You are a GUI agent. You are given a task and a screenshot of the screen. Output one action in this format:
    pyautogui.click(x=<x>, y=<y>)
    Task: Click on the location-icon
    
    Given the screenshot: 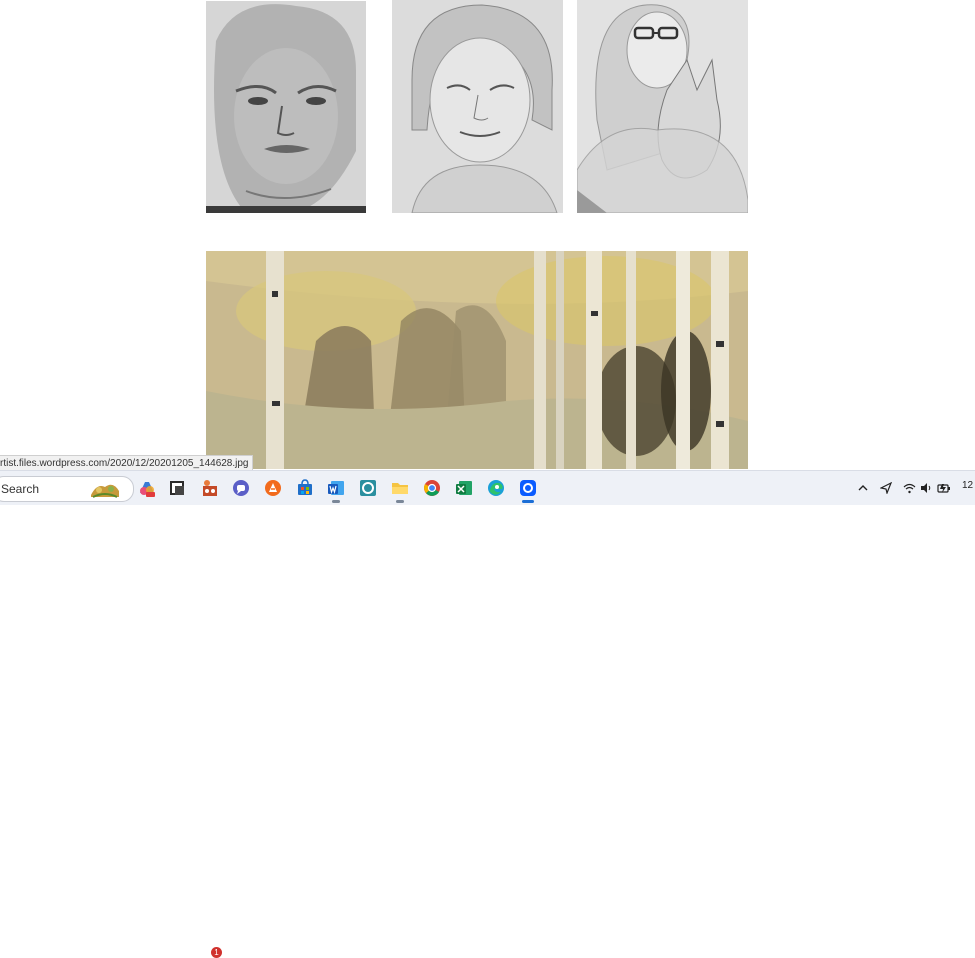 What is the action you would take?
    pyautogui.click(x=886, y=488)
    